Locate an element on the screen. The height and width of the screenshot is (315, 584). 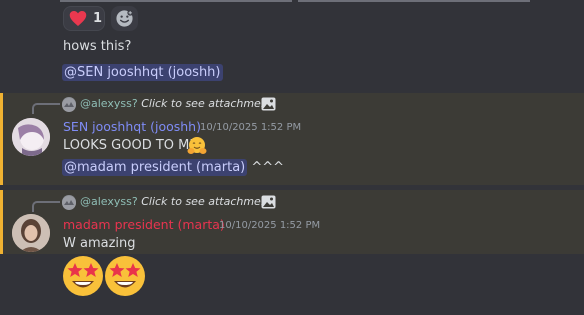
message-author: madam president (marta) is located at coordinates (144, 224).